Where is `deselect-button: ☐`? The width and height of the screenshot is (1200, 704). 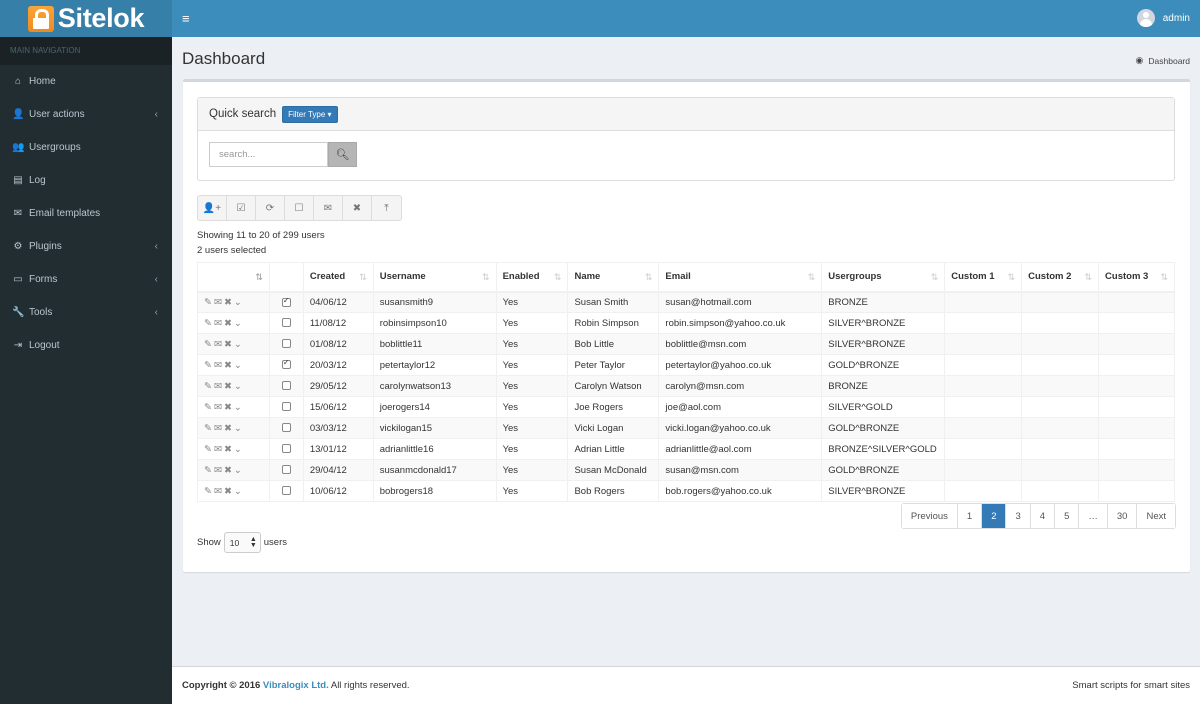 deselect-button: ☐ is located at coordinates (299, 208).